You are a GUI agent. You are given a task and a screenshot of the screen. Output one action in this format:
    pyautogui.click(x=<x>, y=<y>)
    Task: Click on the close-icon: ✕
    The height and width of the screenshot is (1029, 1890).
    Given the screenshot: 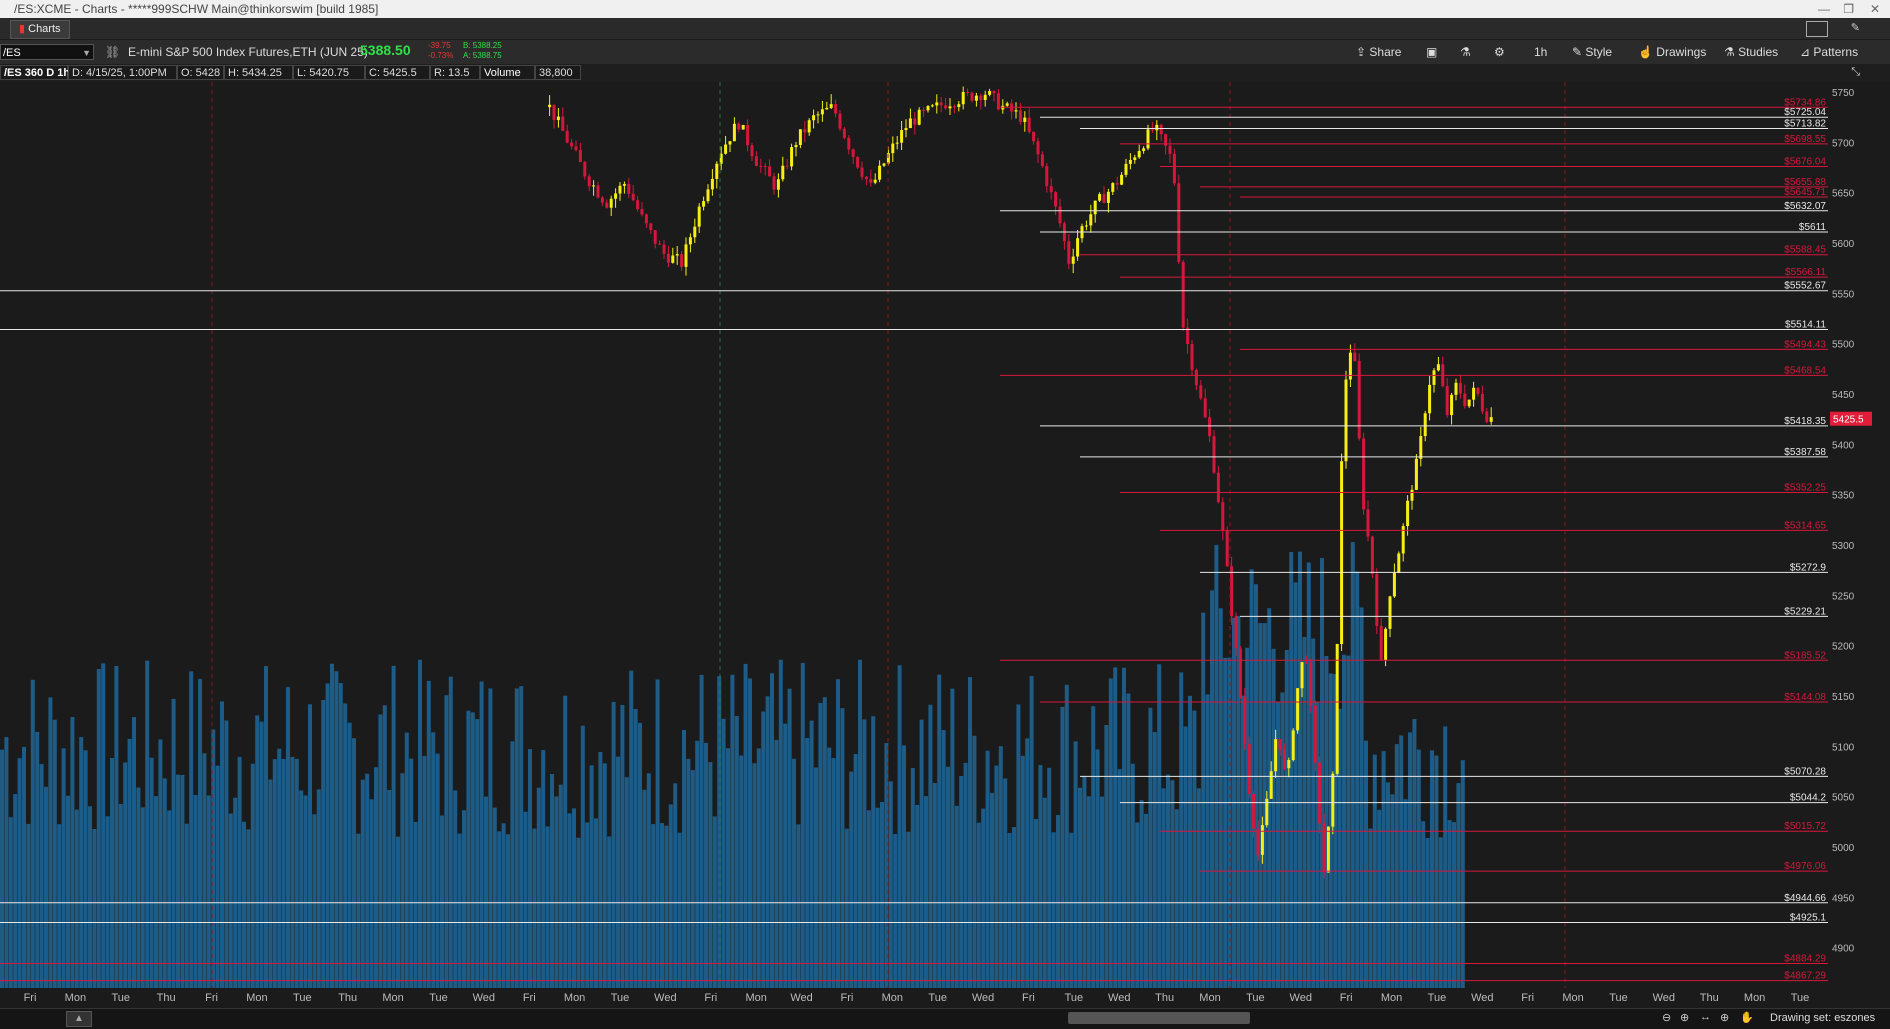 What is the action you would take?
    pyautogui.click(x=1875, y=9)
    